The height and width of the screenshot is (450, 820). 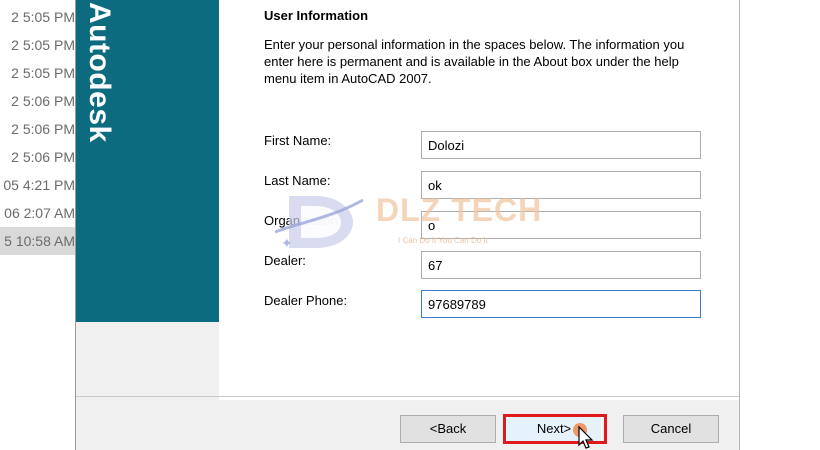 What do you see at coordinates (561, 225) in the screenshot?
I see `organization-field` at bounding box center [561, 225].